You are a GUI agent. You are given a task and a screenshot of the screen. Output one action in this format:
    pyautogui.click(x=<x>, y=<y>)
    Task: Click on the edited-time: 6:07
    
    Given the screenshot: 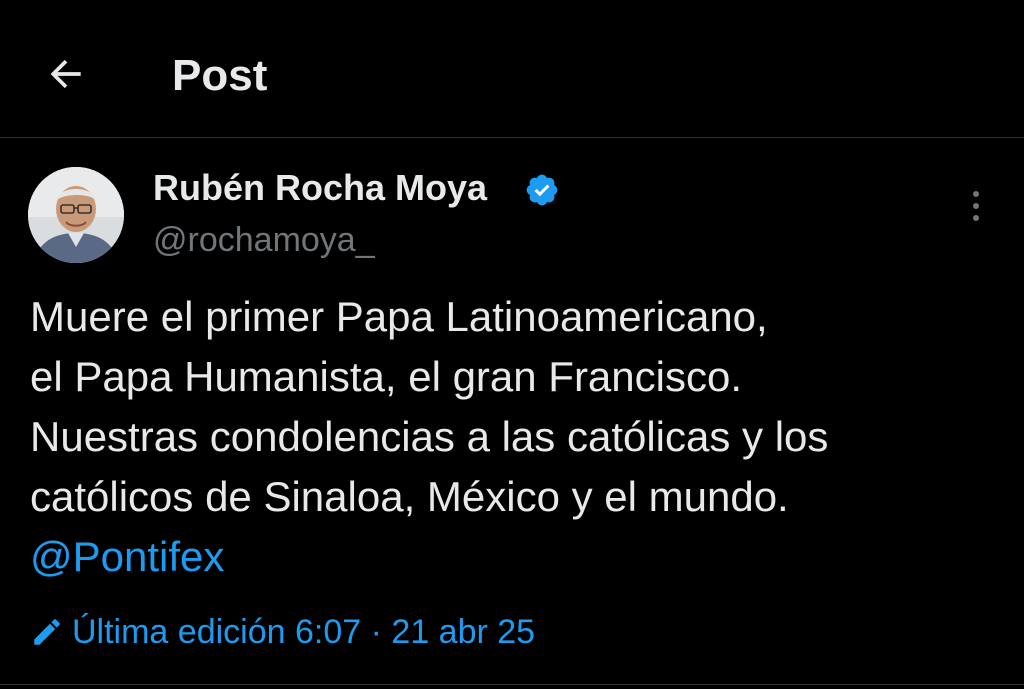 What is the action you would take?
    pyautogui.click(x=328, y=631)
    